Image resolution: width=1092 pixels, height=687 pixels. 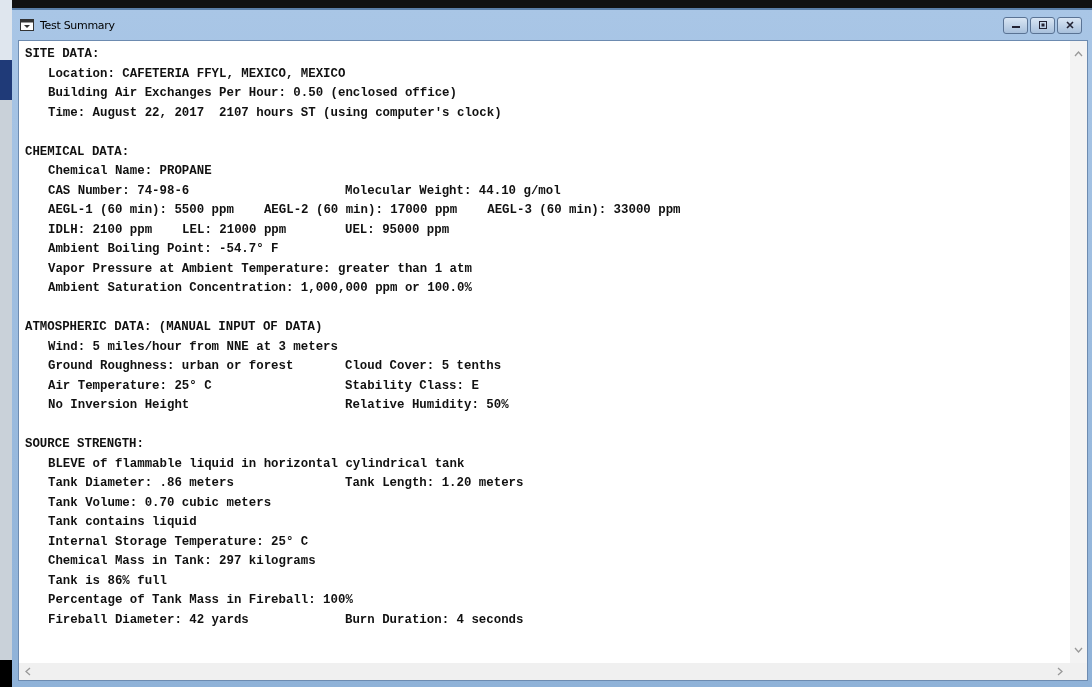 What do you see at coordinates (1060, 671) in the screenshot?
I see `scroll-right-icon` at bounding box center [1060, 671].